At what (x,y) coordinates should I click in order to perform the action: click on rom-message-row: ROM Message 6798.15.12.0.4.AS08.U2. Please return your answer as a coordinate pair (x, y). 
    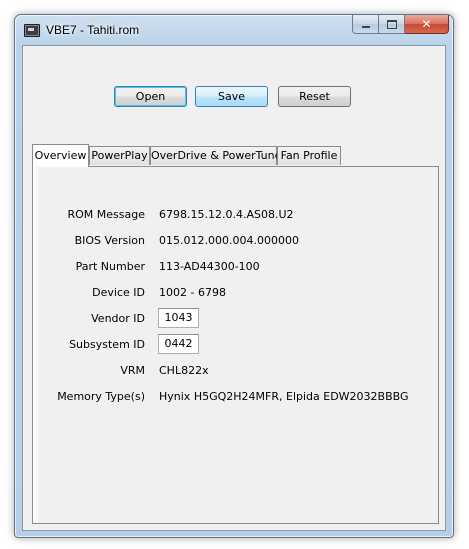
    Looking at the image, I should click on (235, 216).